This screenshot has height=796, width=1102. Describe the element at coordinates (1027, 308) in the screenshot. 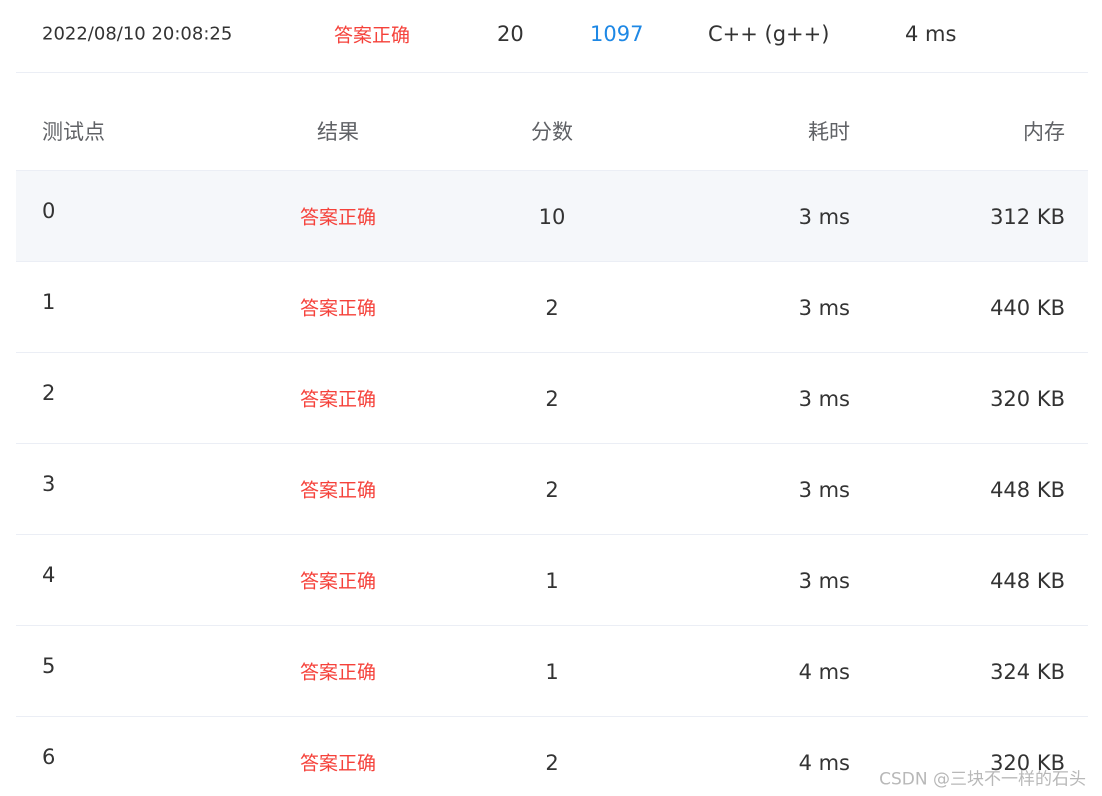

I see `cell-memory: 440 KB` at that location.